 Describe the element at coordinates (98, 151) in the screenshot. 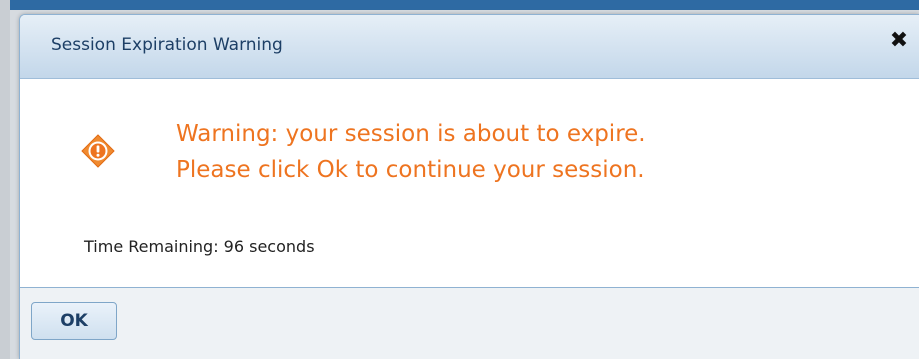

I see `warning-diamond-icon` at that location.